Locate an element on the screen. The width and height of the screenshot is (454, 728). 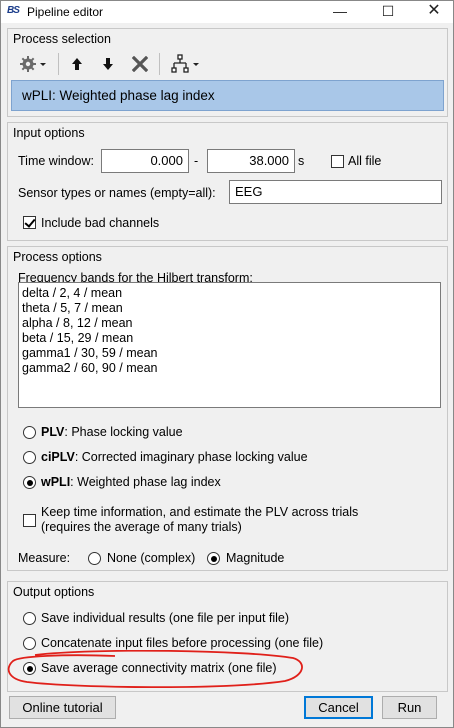
include-bad-channels-label: Include bad channels is located at coordinates (100, 223).